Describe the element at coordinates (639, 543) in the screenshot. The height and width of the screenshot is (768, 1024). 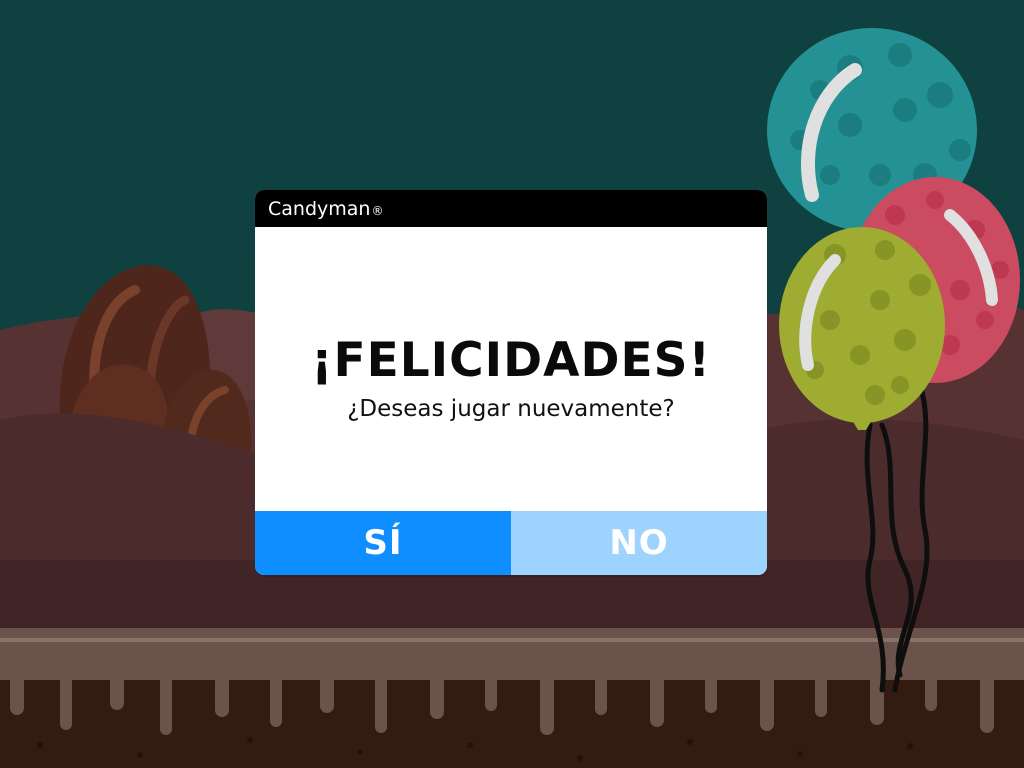
I see `no-button: NO` at that location.